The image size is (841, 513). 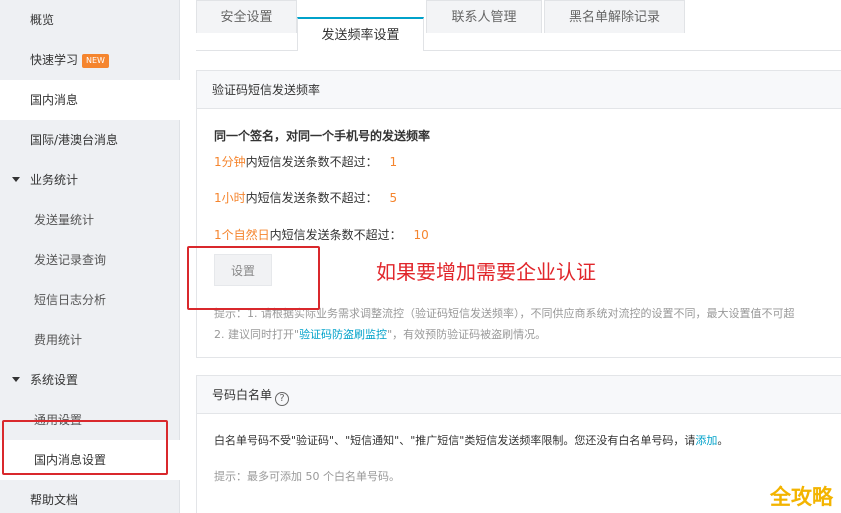 What do you see at coordinates (90, 380) in the screenshot?
I see `sidebar-group-system-settings: 系统设置` at bounding box center [90, 380].